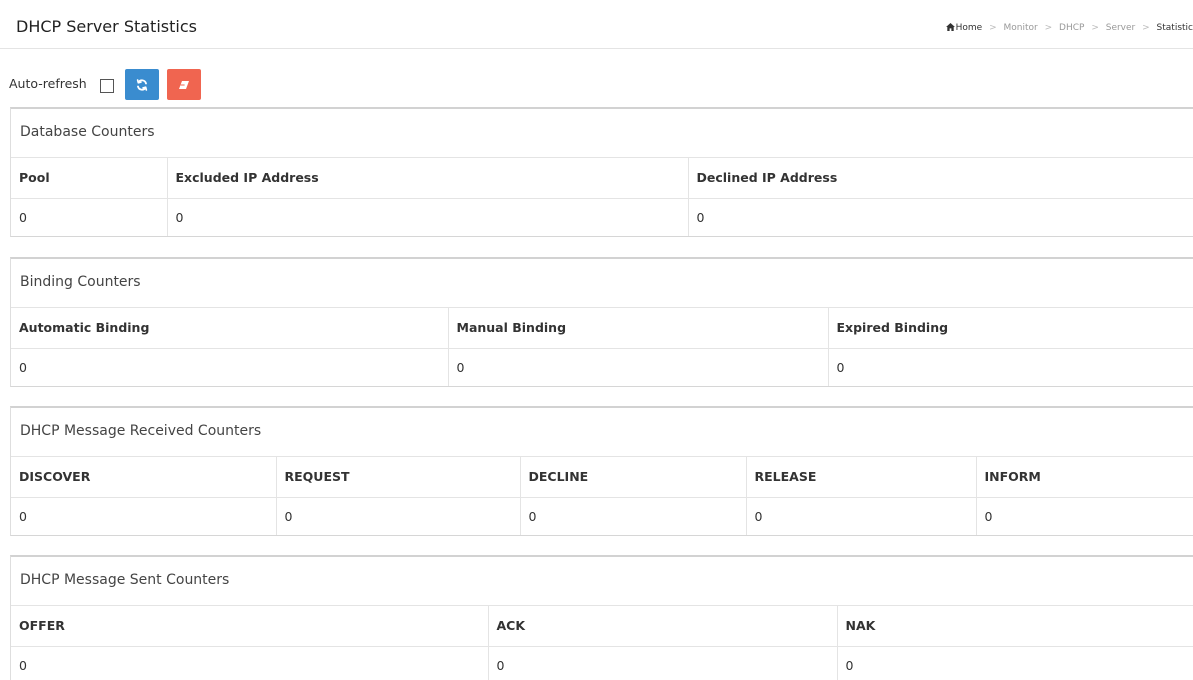 The height and width of the screenshot is (680, 1193). Describe the element at coordinates (144, 516) in the screenshot. I see `discover-value: 0` at that location.